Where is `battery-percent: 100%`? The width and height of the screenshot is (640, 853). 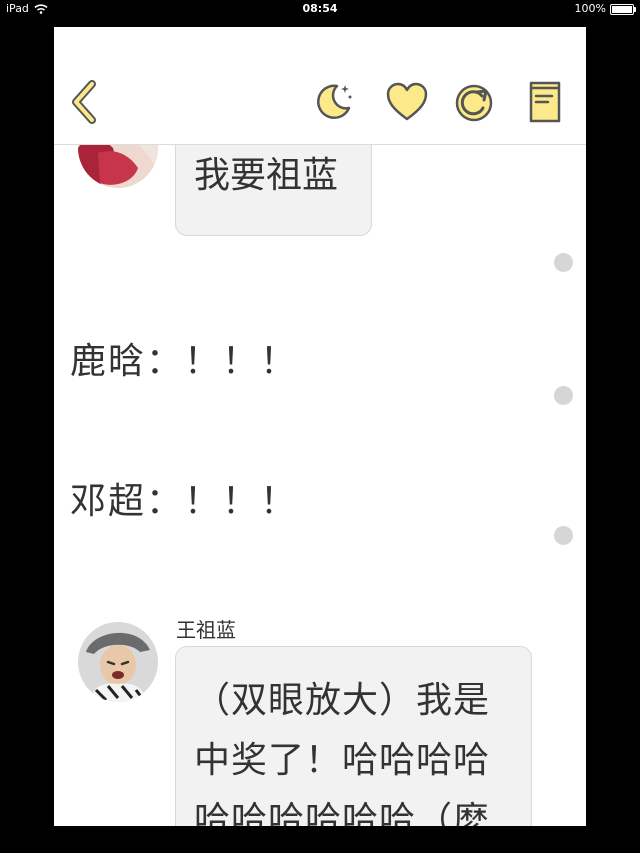 battery-percent: 100% is located at coordinates (590, 8).